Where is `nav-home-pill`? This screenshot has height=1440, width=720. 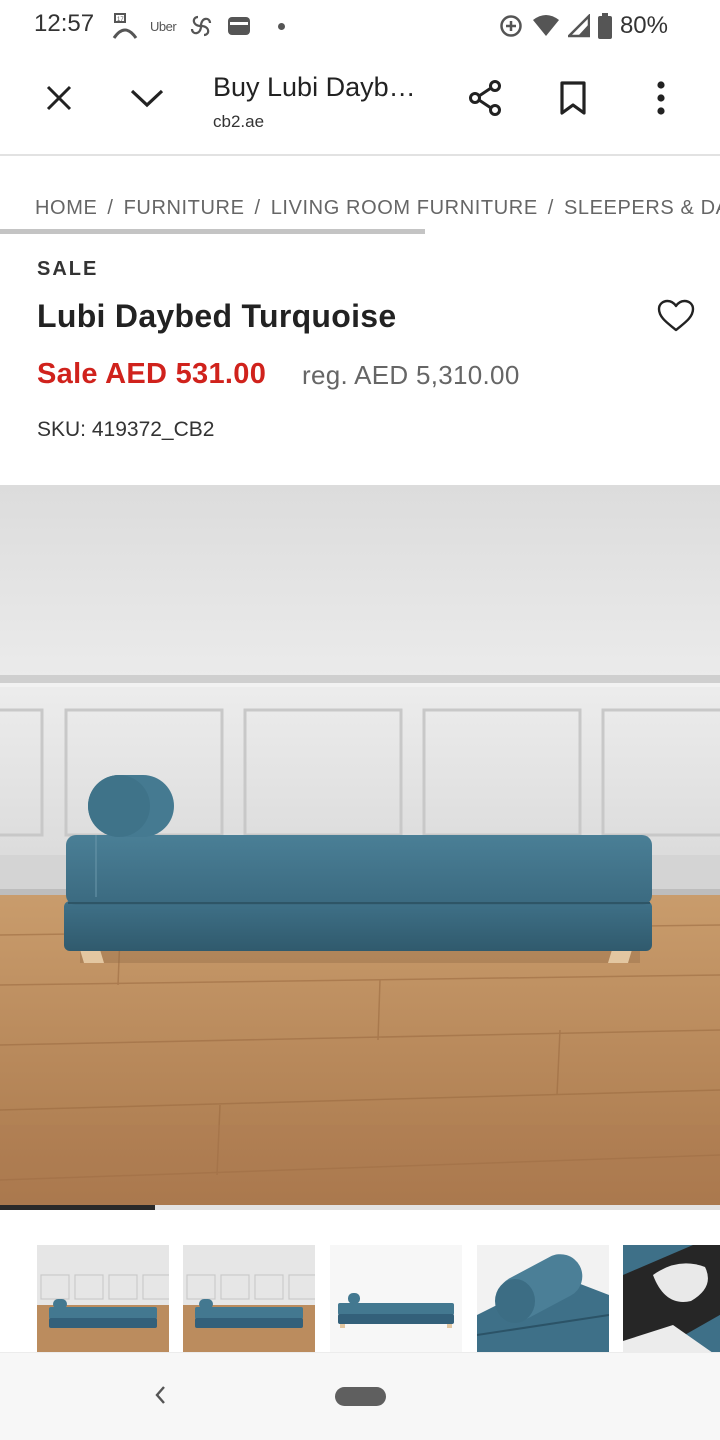 nav-home-pill is located at coordinates (360, 1396).